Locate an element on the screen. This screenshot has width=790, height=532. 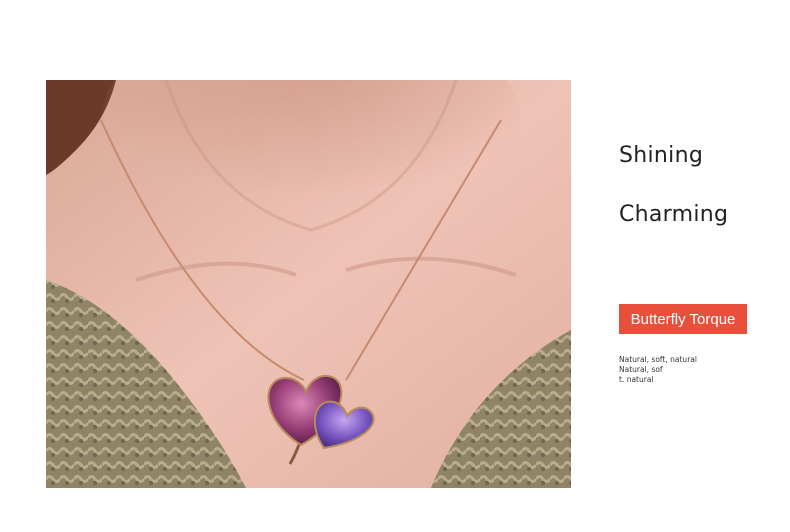
description-line: Natural, soft, natural is located at coordinates (658, 359).